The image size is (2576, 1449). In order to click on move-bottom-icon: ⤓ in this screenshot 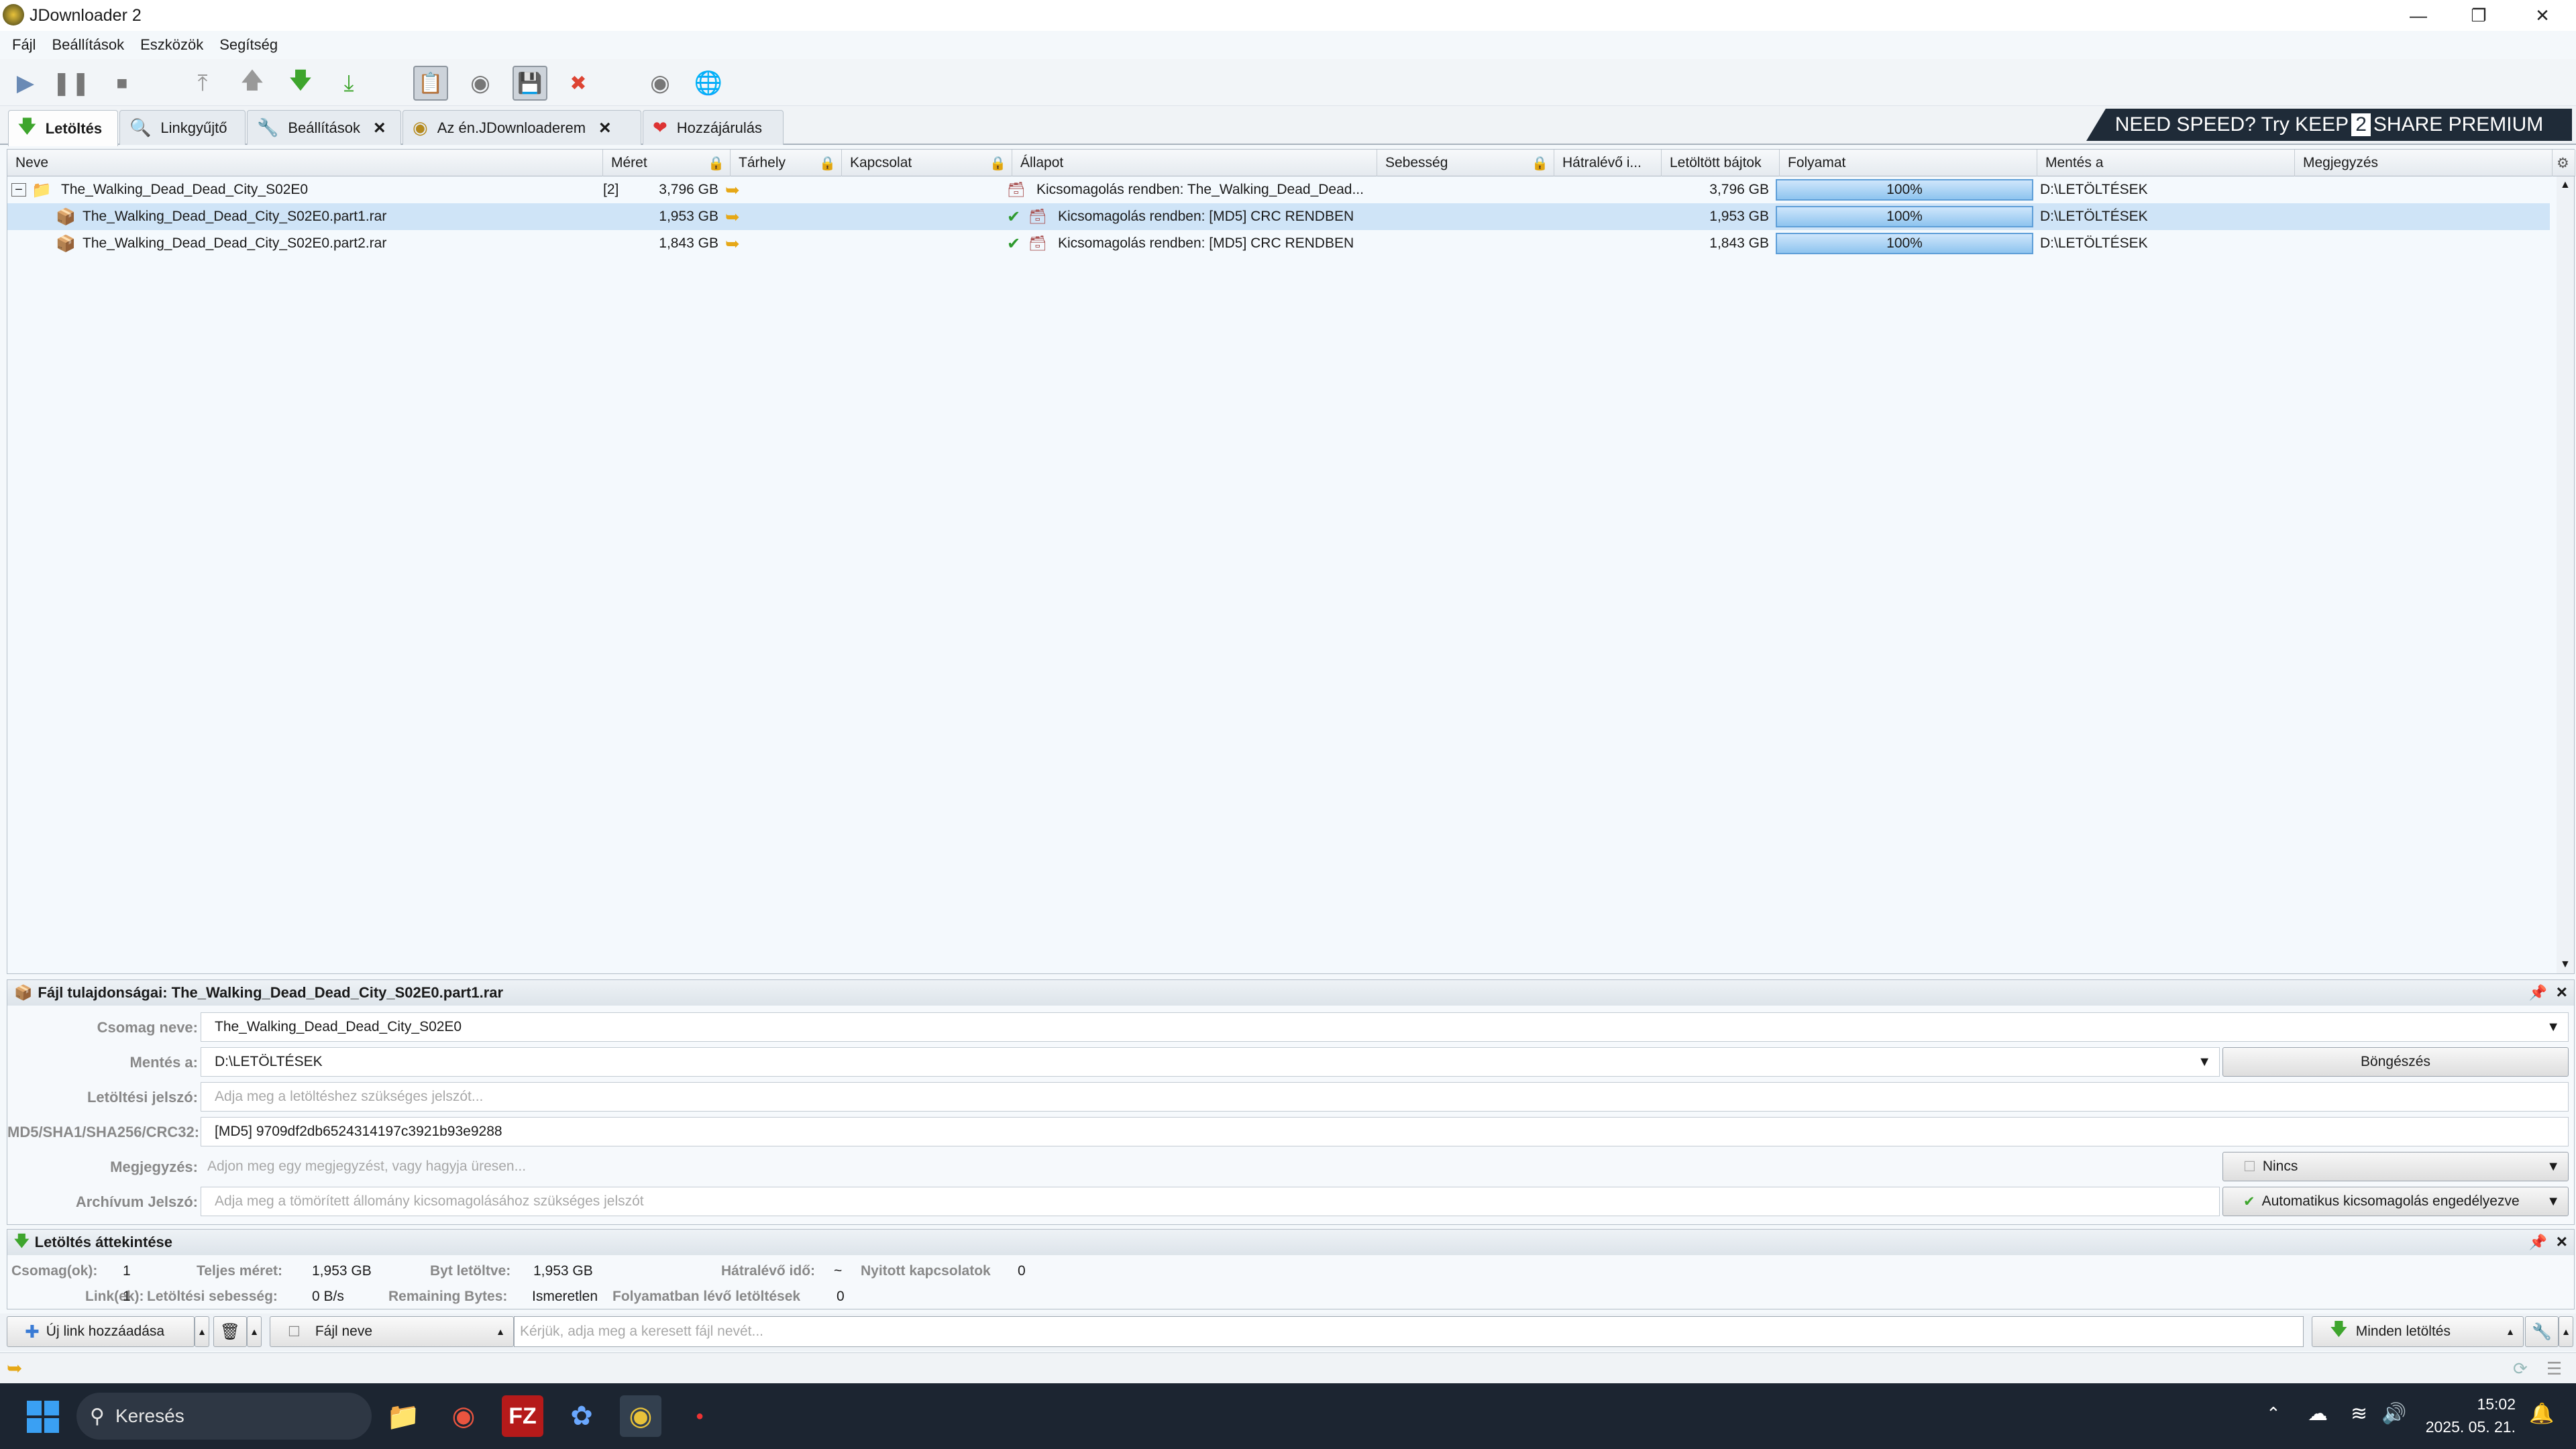, I will do `click(348, 83)`.